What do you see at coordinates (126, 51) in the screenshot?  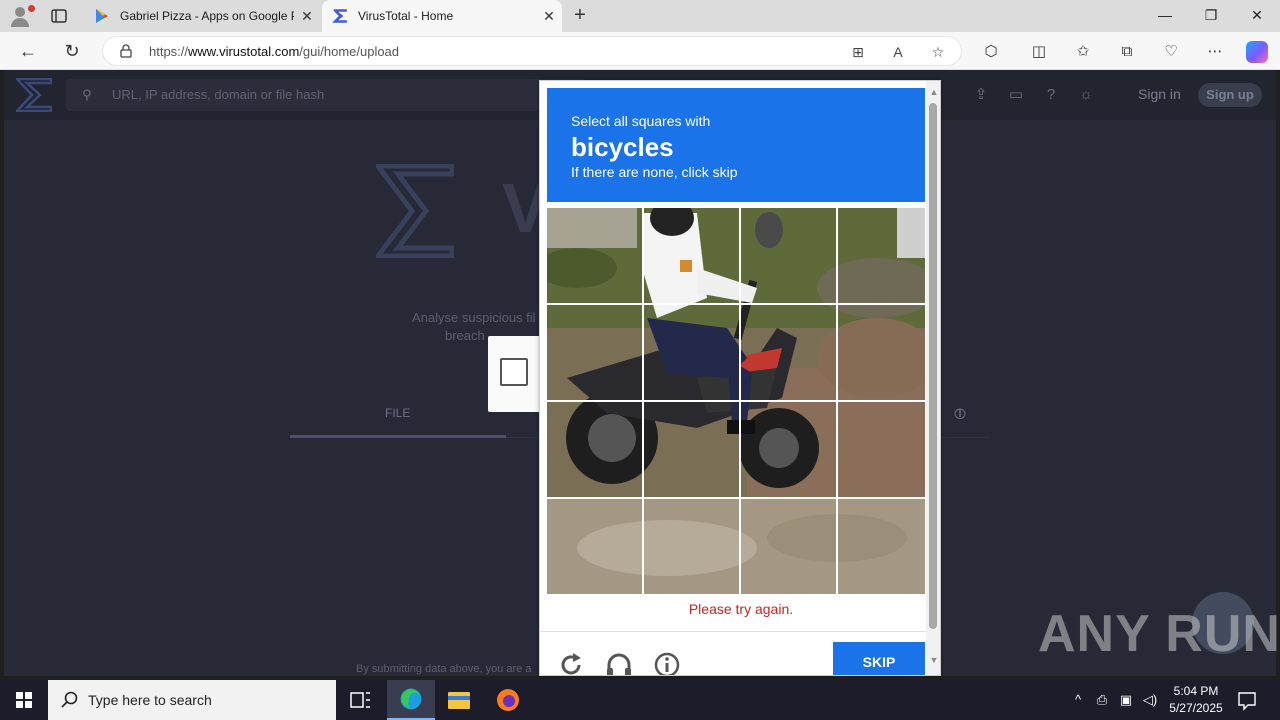 I see `lock-icon` at bounding box center [126, 51].